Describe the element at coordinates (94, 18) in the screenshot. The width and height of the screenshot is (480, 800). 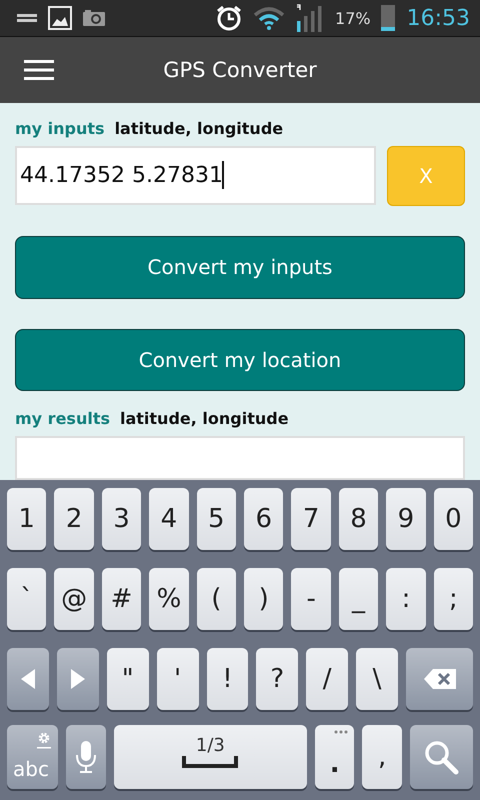
I see `camera-icon` at that location.